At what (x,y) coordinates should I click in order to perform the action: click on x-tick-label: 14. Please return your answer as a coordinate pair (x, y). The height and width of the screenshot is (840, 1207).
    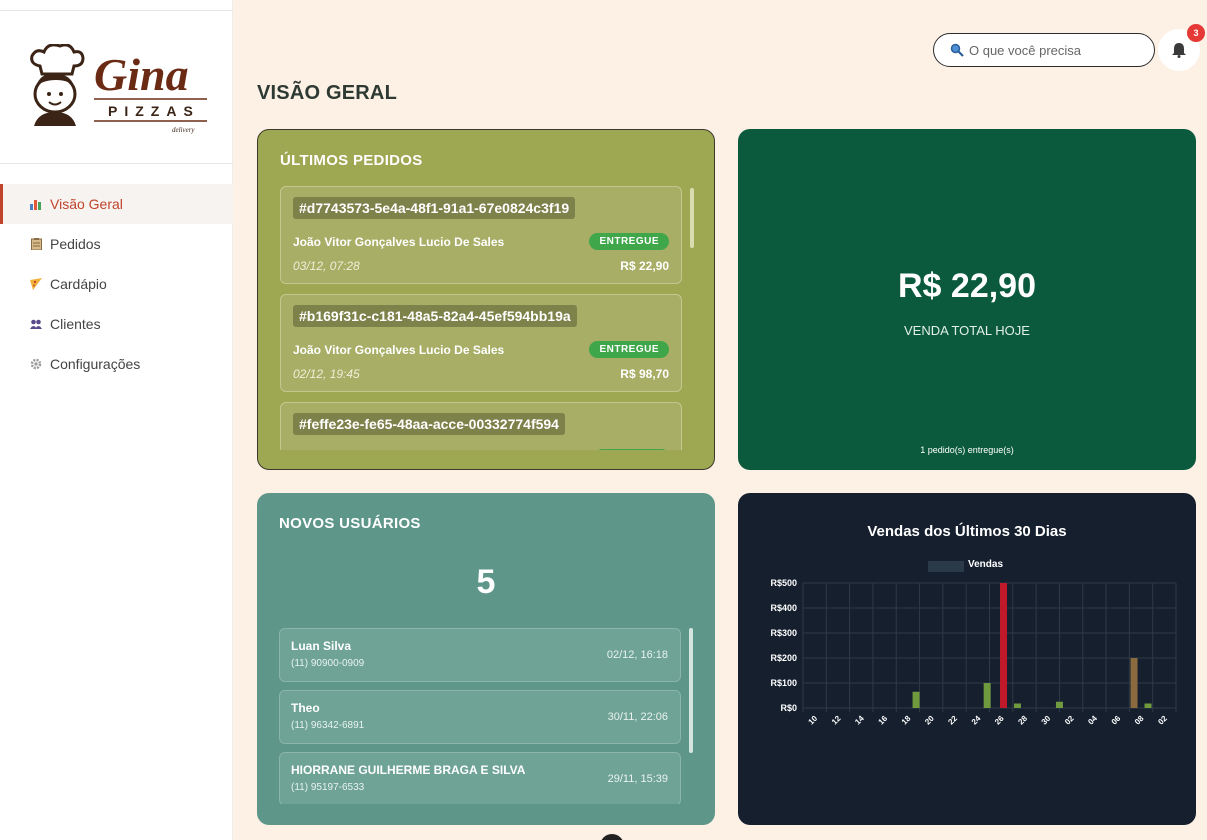
    Looking at the image, I should click on (859, 720).